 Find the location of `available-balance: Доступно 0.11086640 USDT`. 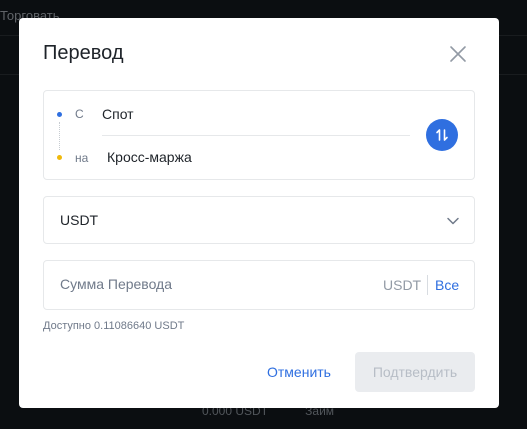

available-balance: Доступно 0.11086640 USDT is located at coordinates (114, 326).